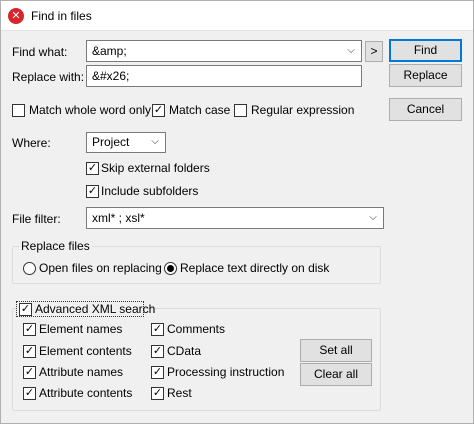  I want to click on advanced-xml-label: Advanced XML search, so click(95, 309).